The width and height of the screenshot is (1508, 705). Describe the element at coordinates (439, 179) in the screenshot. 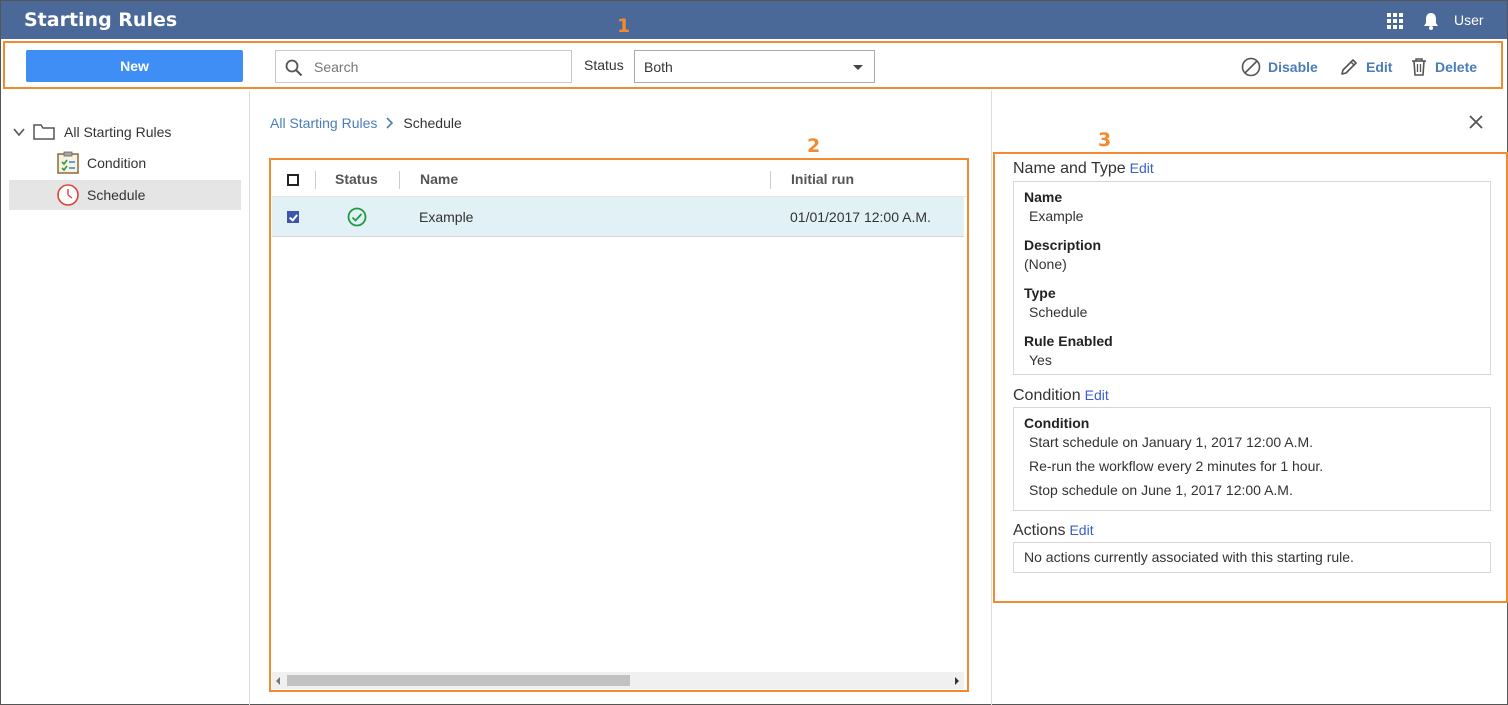

I see `column-header-name: Name` at that location.